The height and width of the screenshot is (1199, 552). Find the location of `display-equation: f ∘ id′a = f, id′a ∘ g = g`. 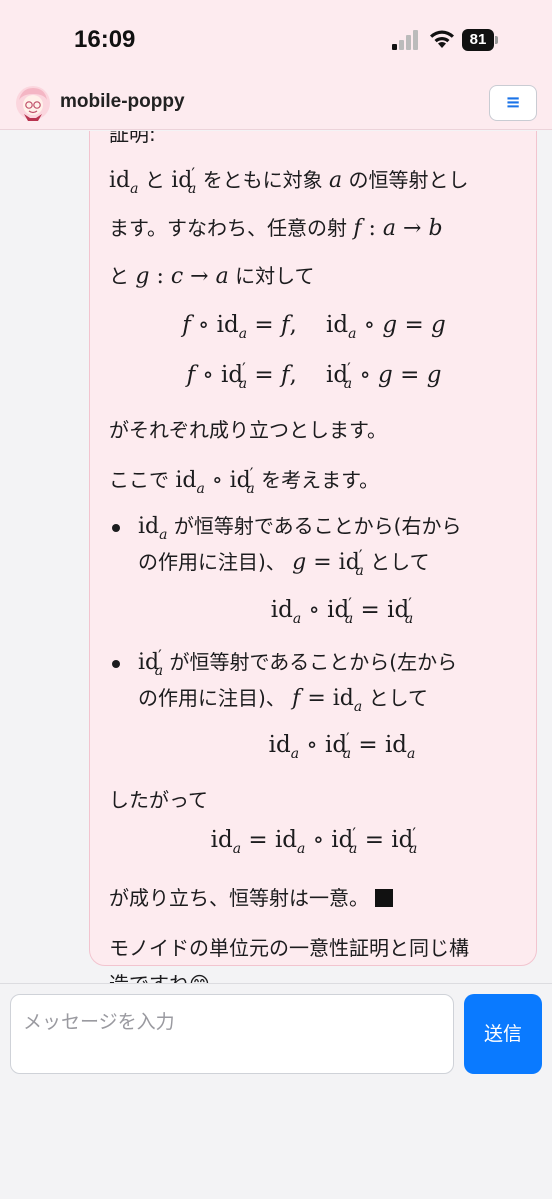

display-equation: f ∘ id′a = f, id′a ∘ g = g is located at coordinates (314, 375).